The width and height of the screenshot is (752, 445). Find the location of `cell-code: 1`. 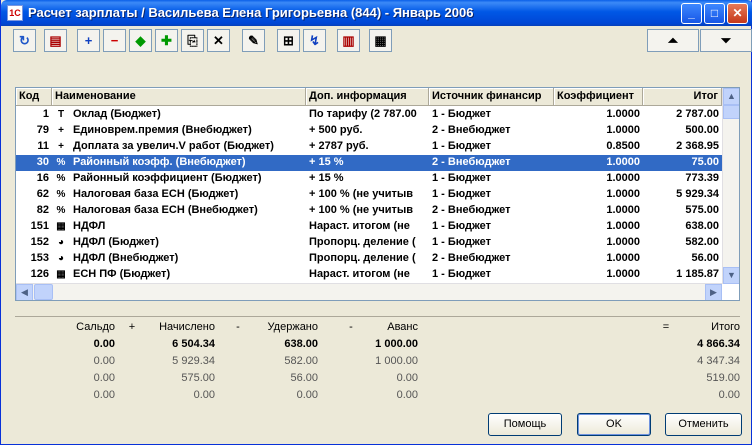

cell-code: 1 is located at coordinates (45, 114).